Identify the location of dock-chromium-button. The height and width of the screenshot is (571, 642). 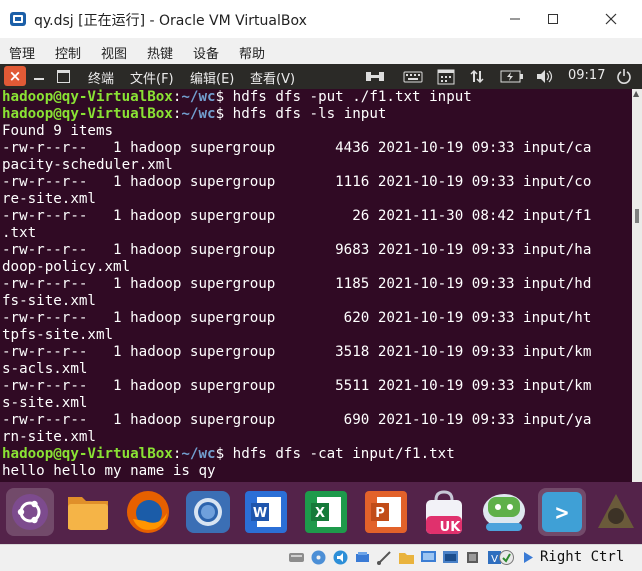
(208, 512).